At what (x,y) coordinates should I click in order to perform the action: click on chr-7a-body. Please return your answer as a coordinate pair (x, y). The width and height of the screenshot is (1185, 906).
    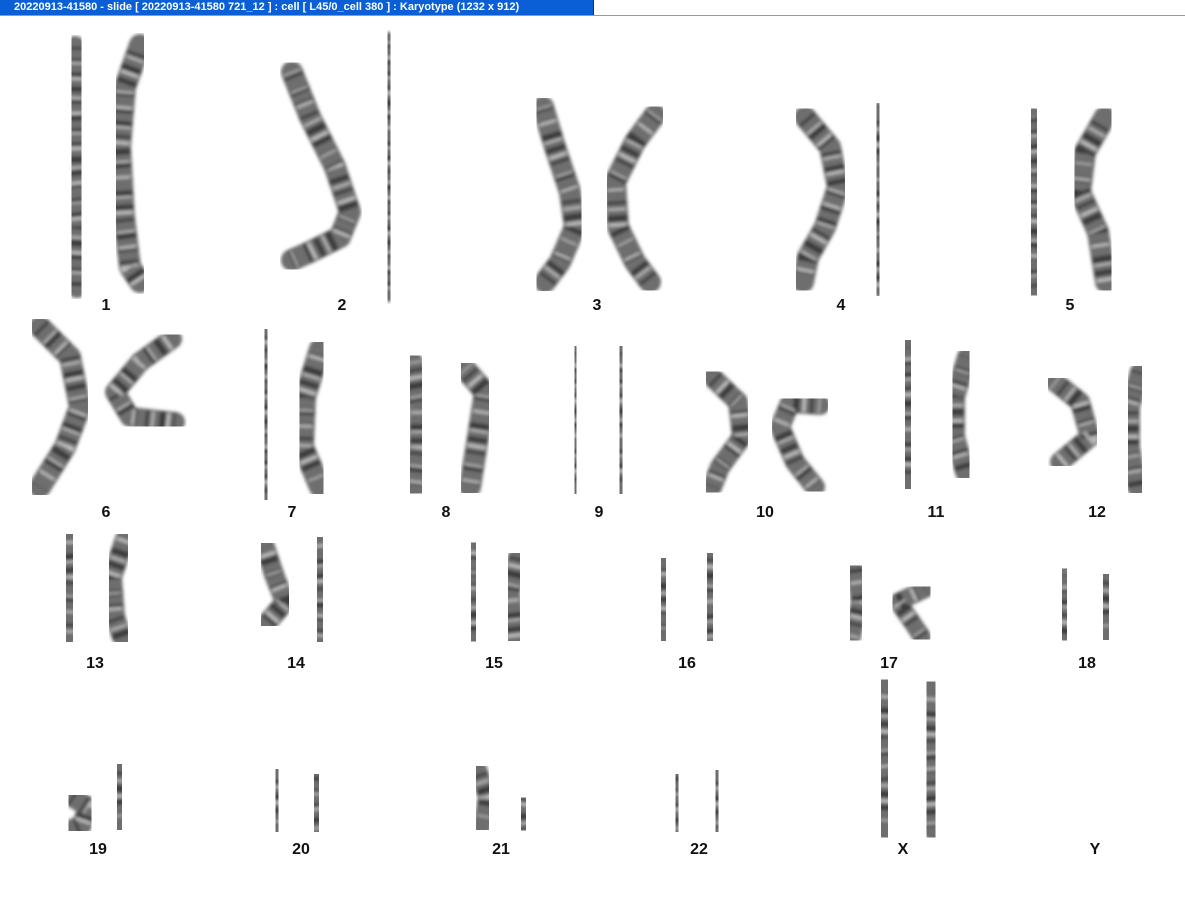
    Looking at the image, I should click on (266, 414).